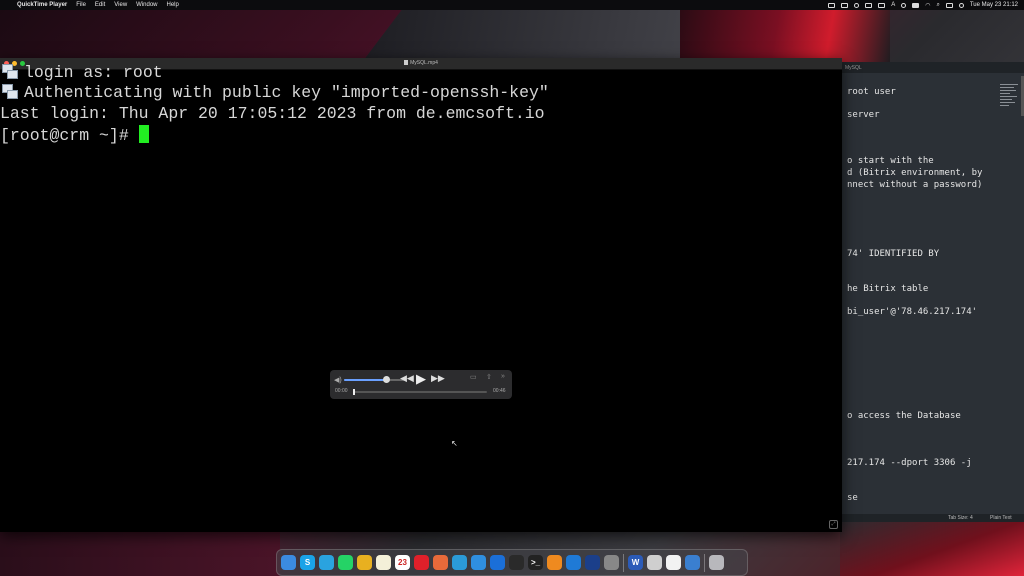  I want to click on editor-line: he Bitrix table, so click(888, 289).